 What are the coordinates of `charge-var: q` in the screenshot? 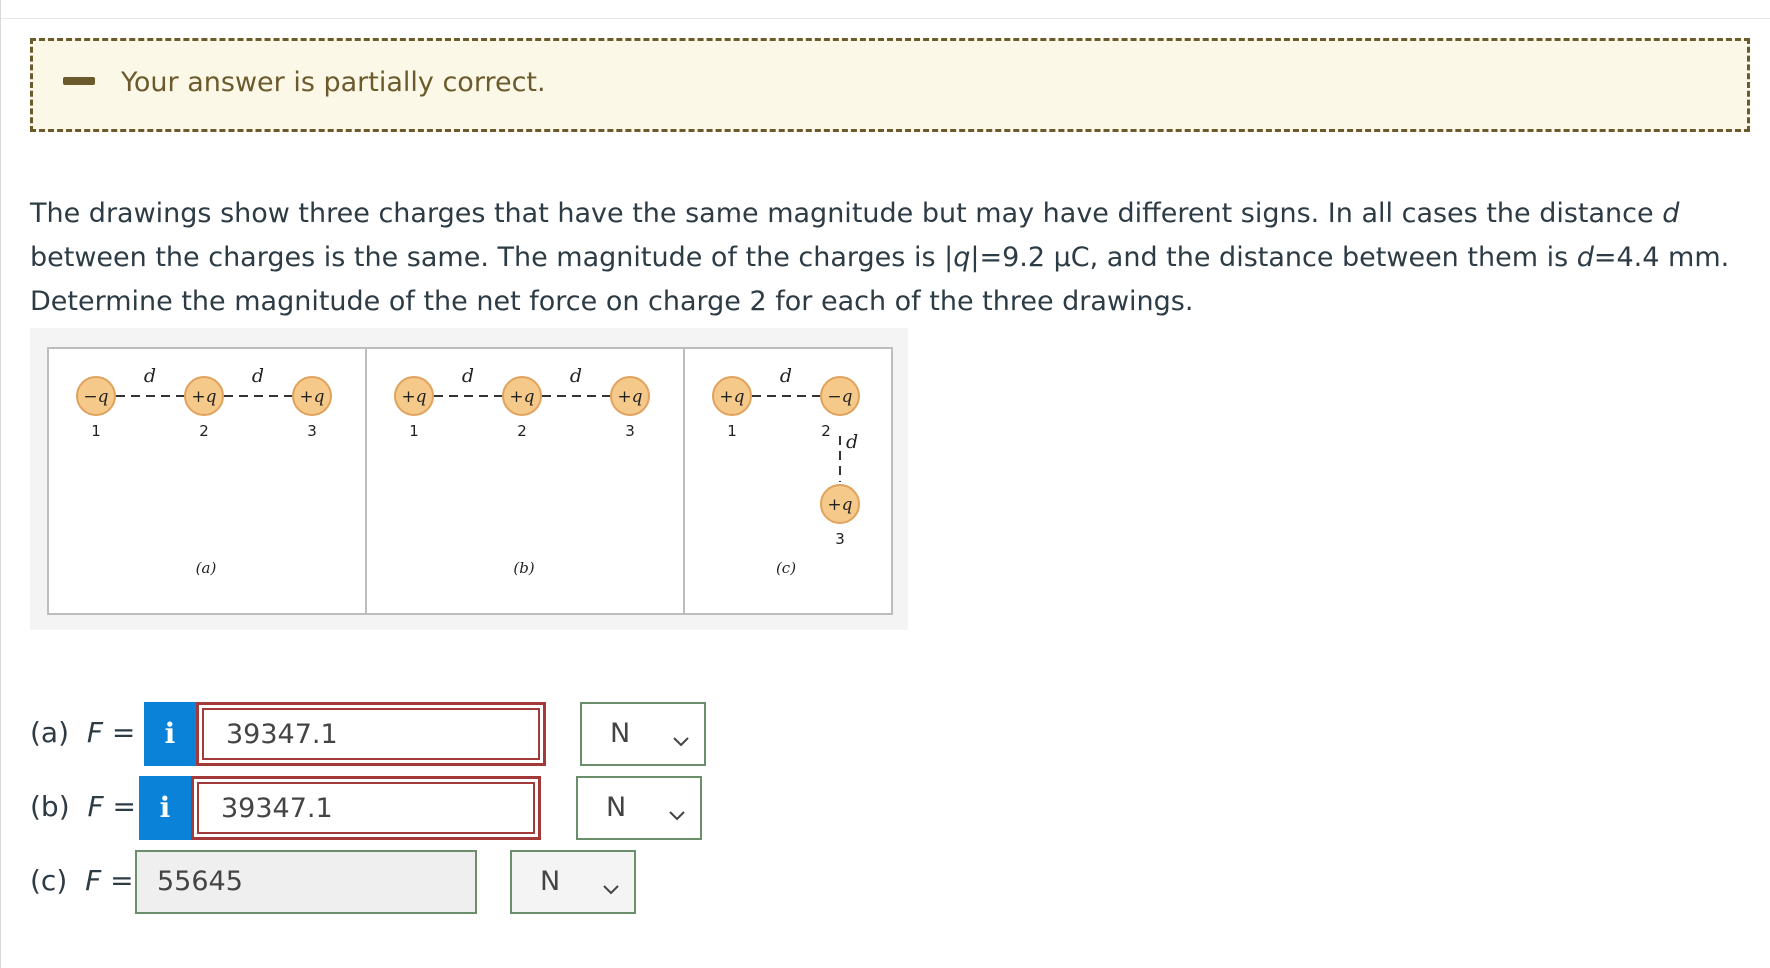 It's located at (962, 257).